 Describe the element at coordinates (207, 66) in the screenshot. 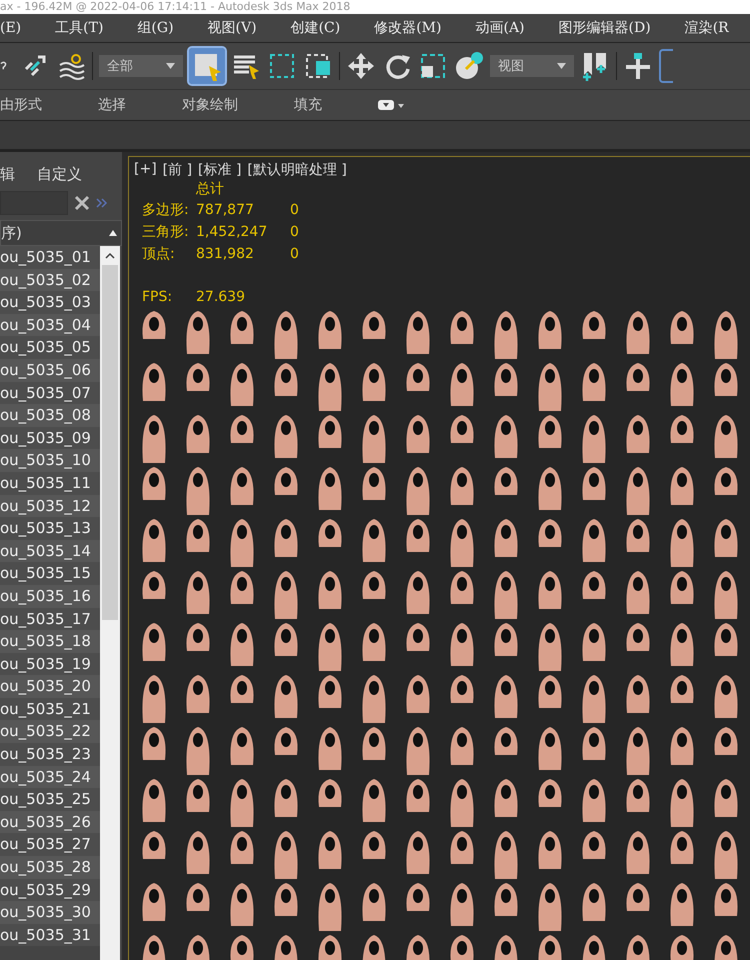

I see `select-object-icon` at that location.